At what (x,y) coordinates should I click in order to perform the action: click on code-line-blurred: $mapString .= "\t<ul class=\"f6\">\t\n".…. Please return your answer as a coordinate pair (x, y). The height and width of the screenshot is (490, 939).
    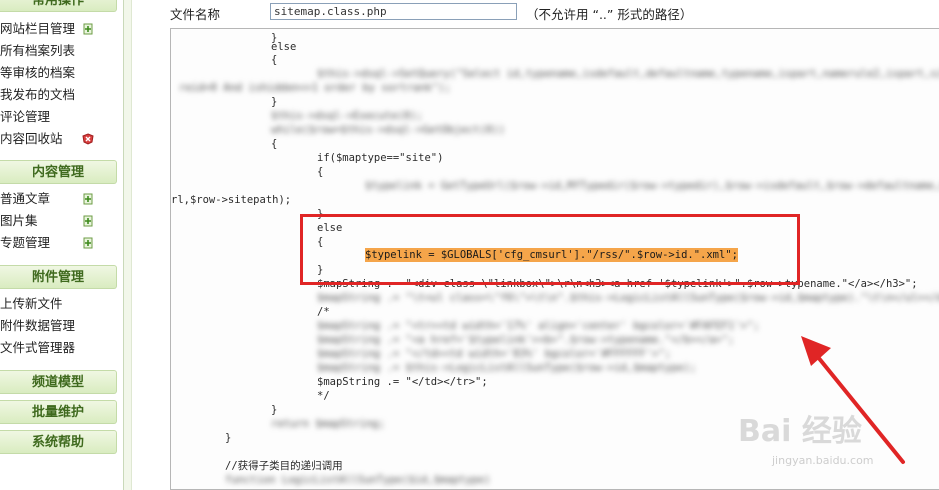
    Looking at the image, I should click on (628, 298).